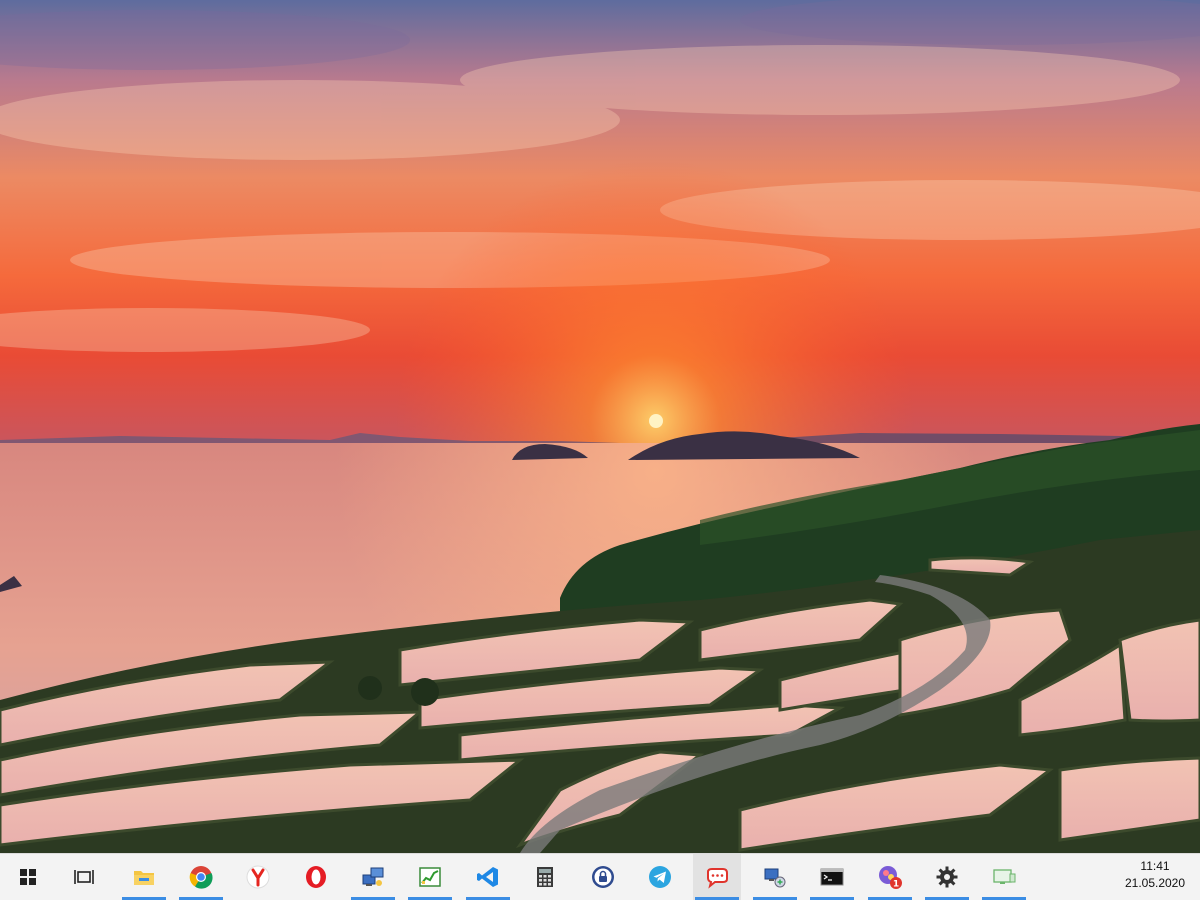  I want to click on clock-time: 11:41, so click(1155, 866).